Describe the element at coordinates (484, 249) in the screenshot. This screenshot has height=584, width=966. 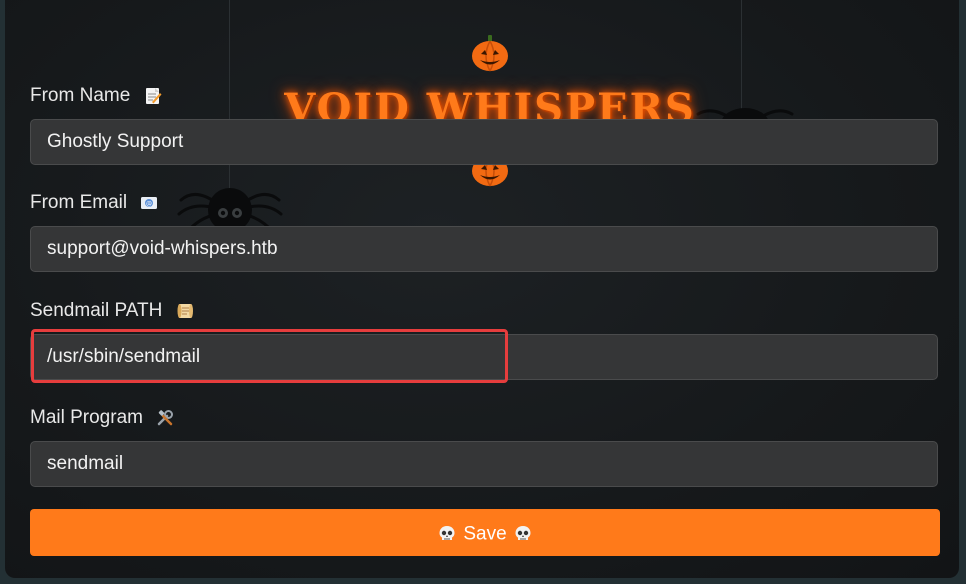
I see `from-email-input` at that location.